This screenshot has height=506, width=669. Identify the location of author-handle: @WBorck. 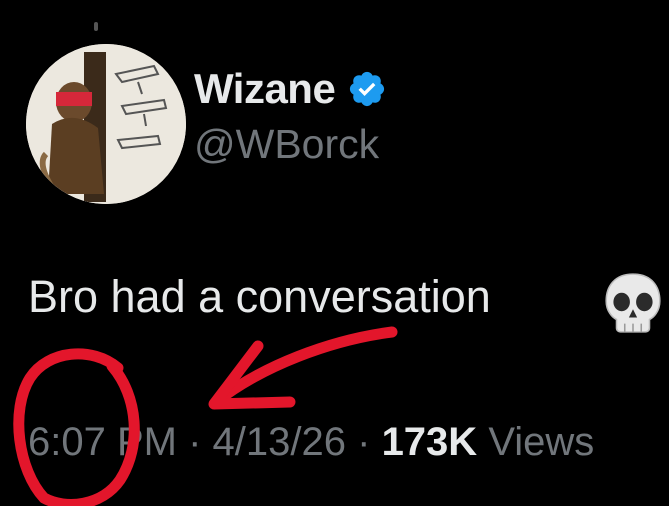
(286, 144).